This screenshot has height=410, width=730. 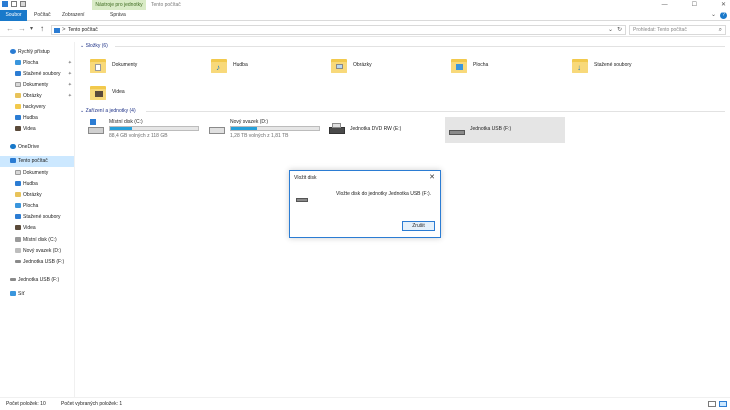 What do you see at coordinates (26, 206) in the screenshot?
I see `sidebar-item-pc-desktop: Plocha` at bounding box center [26, 206].